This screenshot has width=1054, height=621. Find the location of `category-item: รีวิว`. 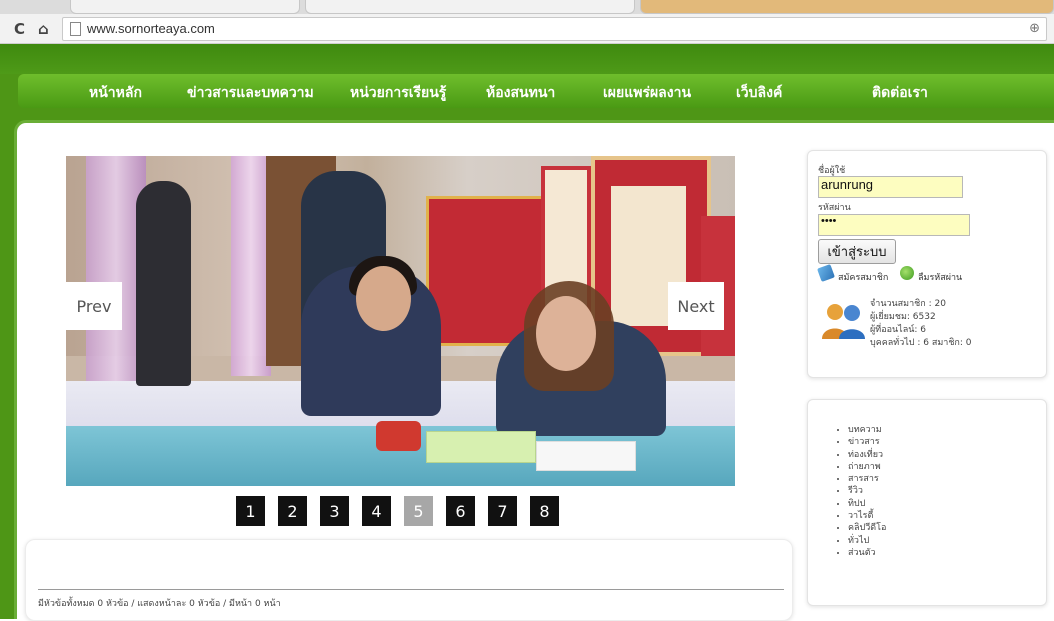

category-item: รีวิว is located at coordinates (867, 491).